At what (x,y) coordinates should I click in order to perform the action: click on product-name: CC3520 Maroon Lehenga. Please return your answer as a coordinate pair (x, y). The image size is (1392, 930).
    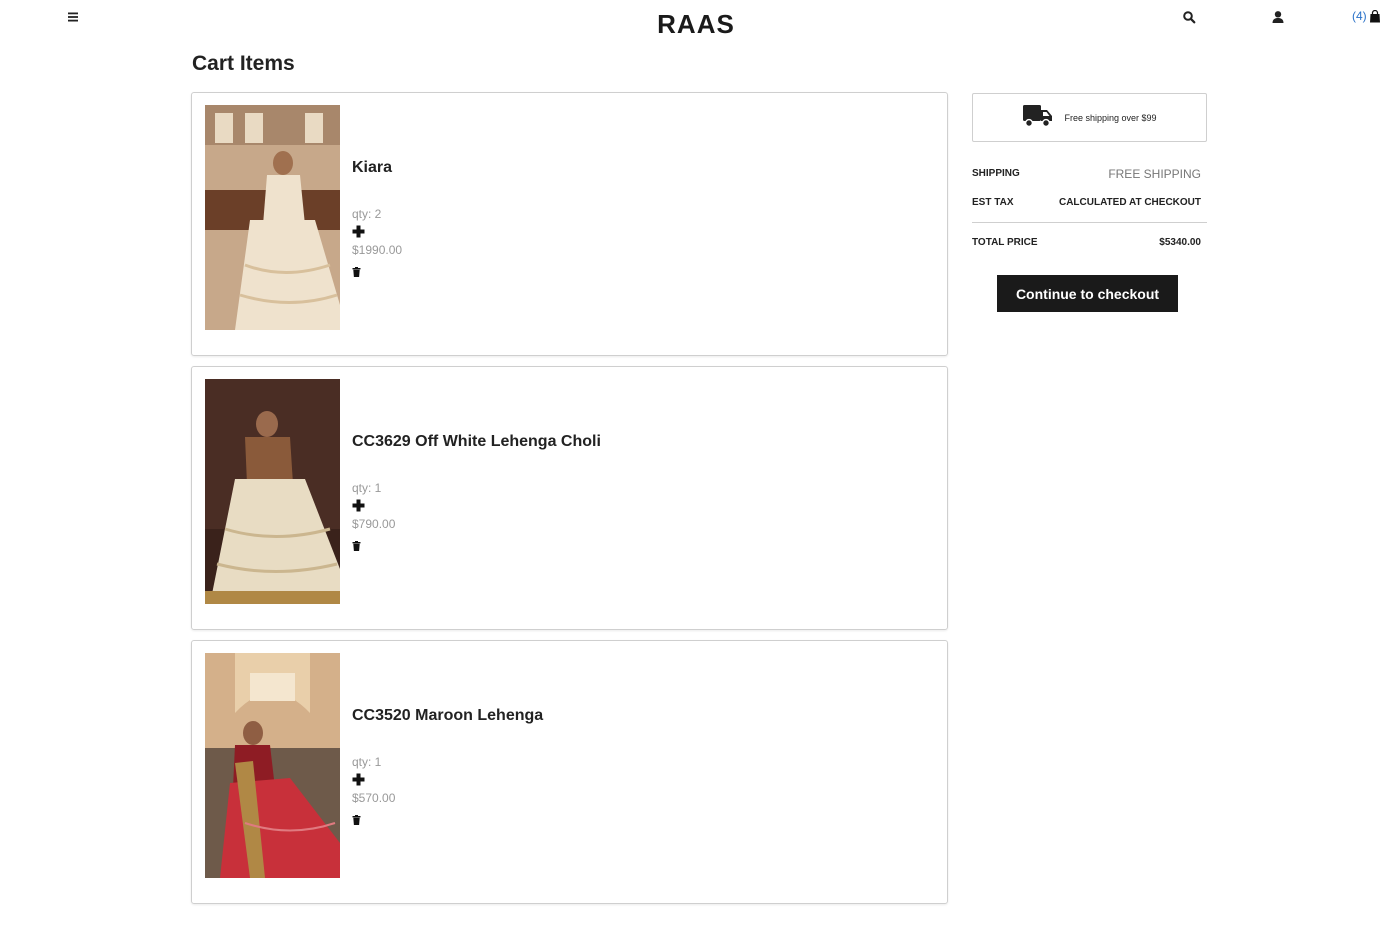
    Looking at the image, I should click on (447, 716).